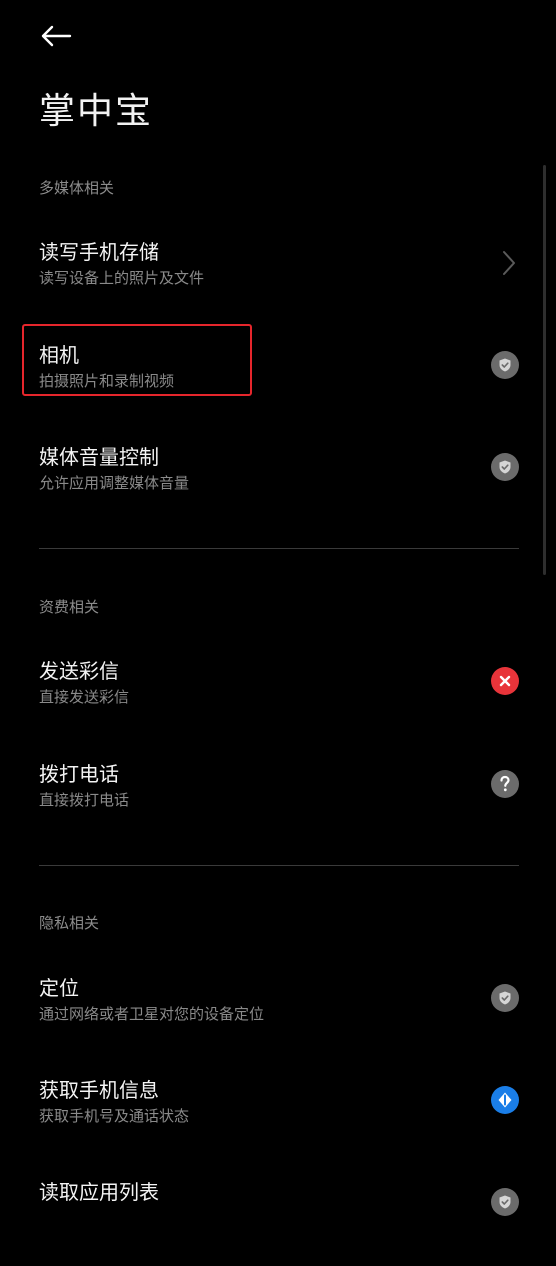  What do you see at coordinates (107, 381) in the screenshot?
I see `permission-subtitle: 拍摄照片和录制视频` at bounding box center [107, 381].